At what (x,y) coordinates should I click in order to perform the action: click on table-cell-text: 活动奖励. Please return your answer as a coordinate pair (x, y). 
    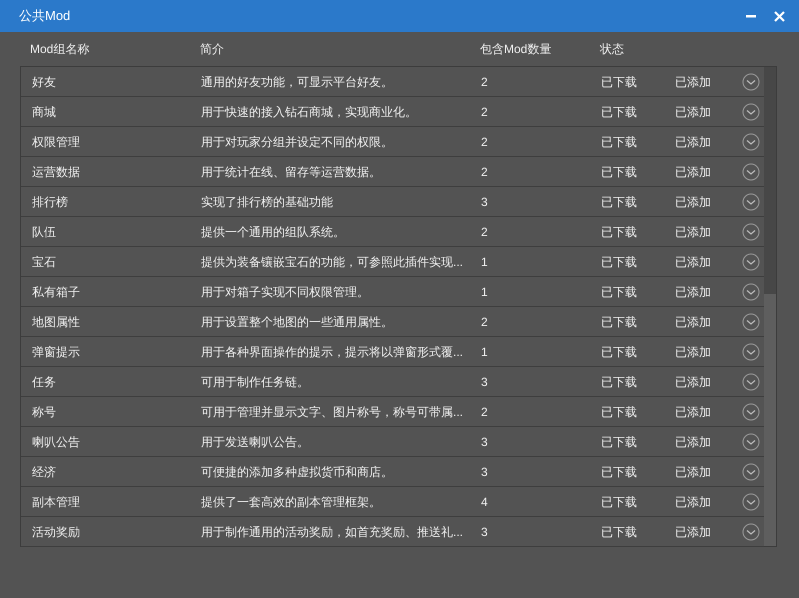
    Looking at the image, I should click on (56, 532).